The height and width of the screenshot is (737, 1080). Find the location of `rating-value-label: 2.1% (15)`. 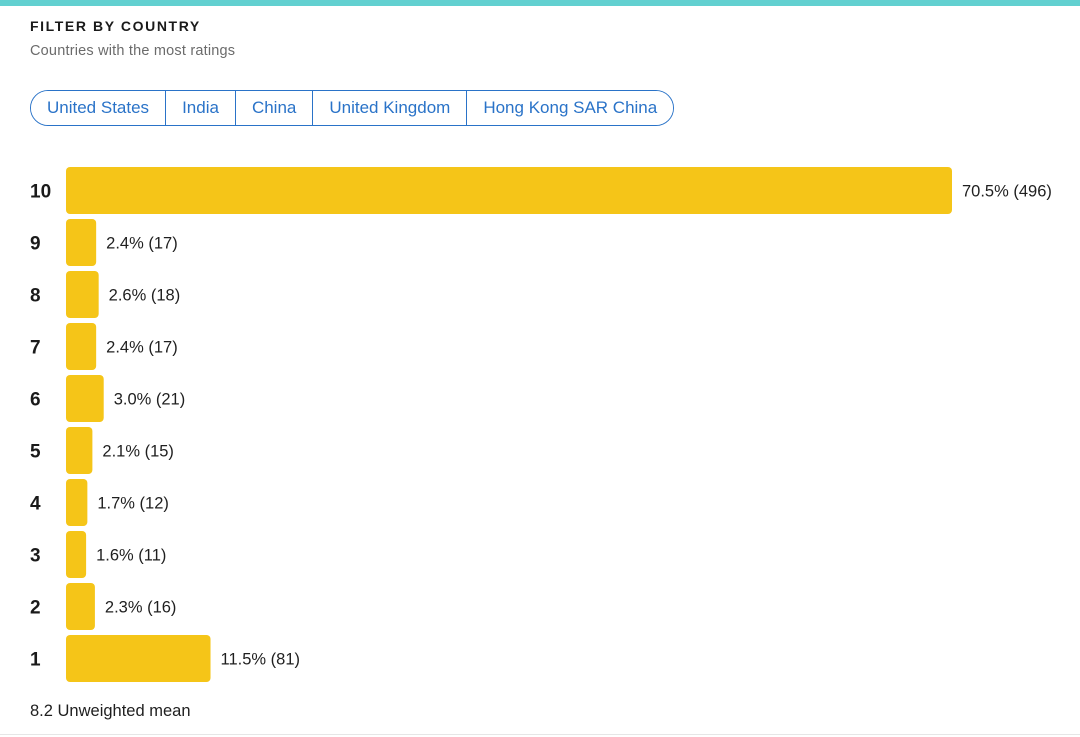

rating-value-label: 2.1% (15) is located at coordinates (138, 452).